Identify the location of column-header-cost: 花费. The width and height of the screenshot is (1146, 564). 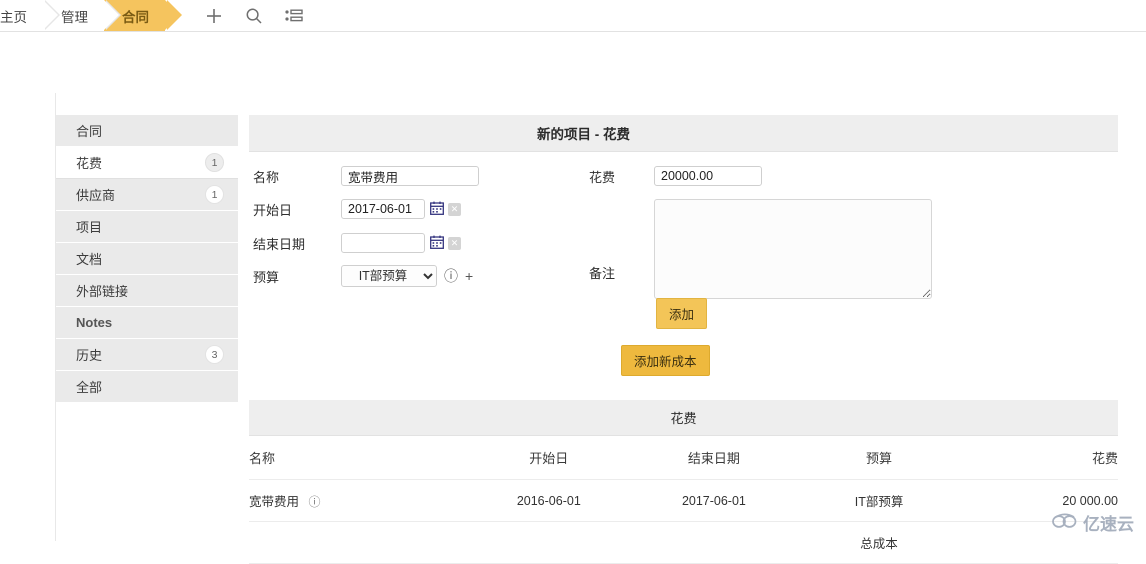
(1039, 458).